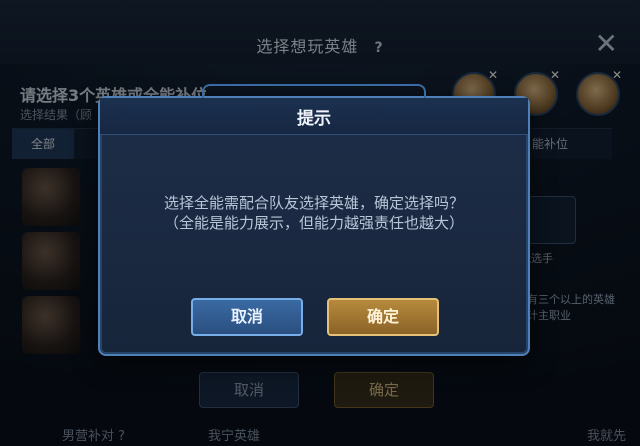  I want to click on dialog-title: 提示, so click(314, 119).